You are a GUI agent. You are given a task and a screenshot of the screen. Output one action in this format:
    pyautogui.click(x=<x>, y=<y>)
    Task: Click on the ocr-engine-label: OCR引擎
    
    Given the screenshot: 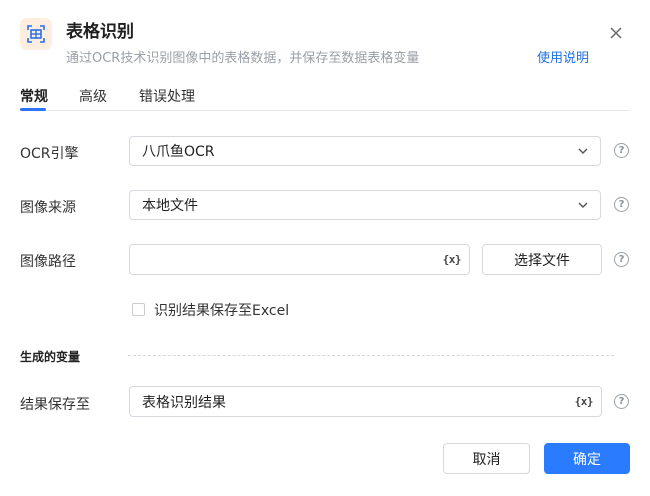 What is the action you would take?
    pyautogui.click(x=49, y=154)
    